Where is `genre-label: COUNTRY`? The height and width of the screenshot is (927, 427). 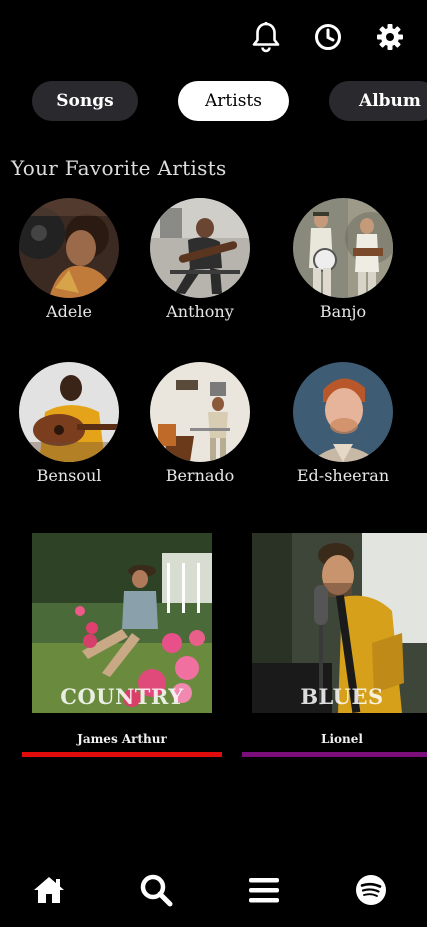 genre-label: COUNTRY is located at coordinates (122, 696).